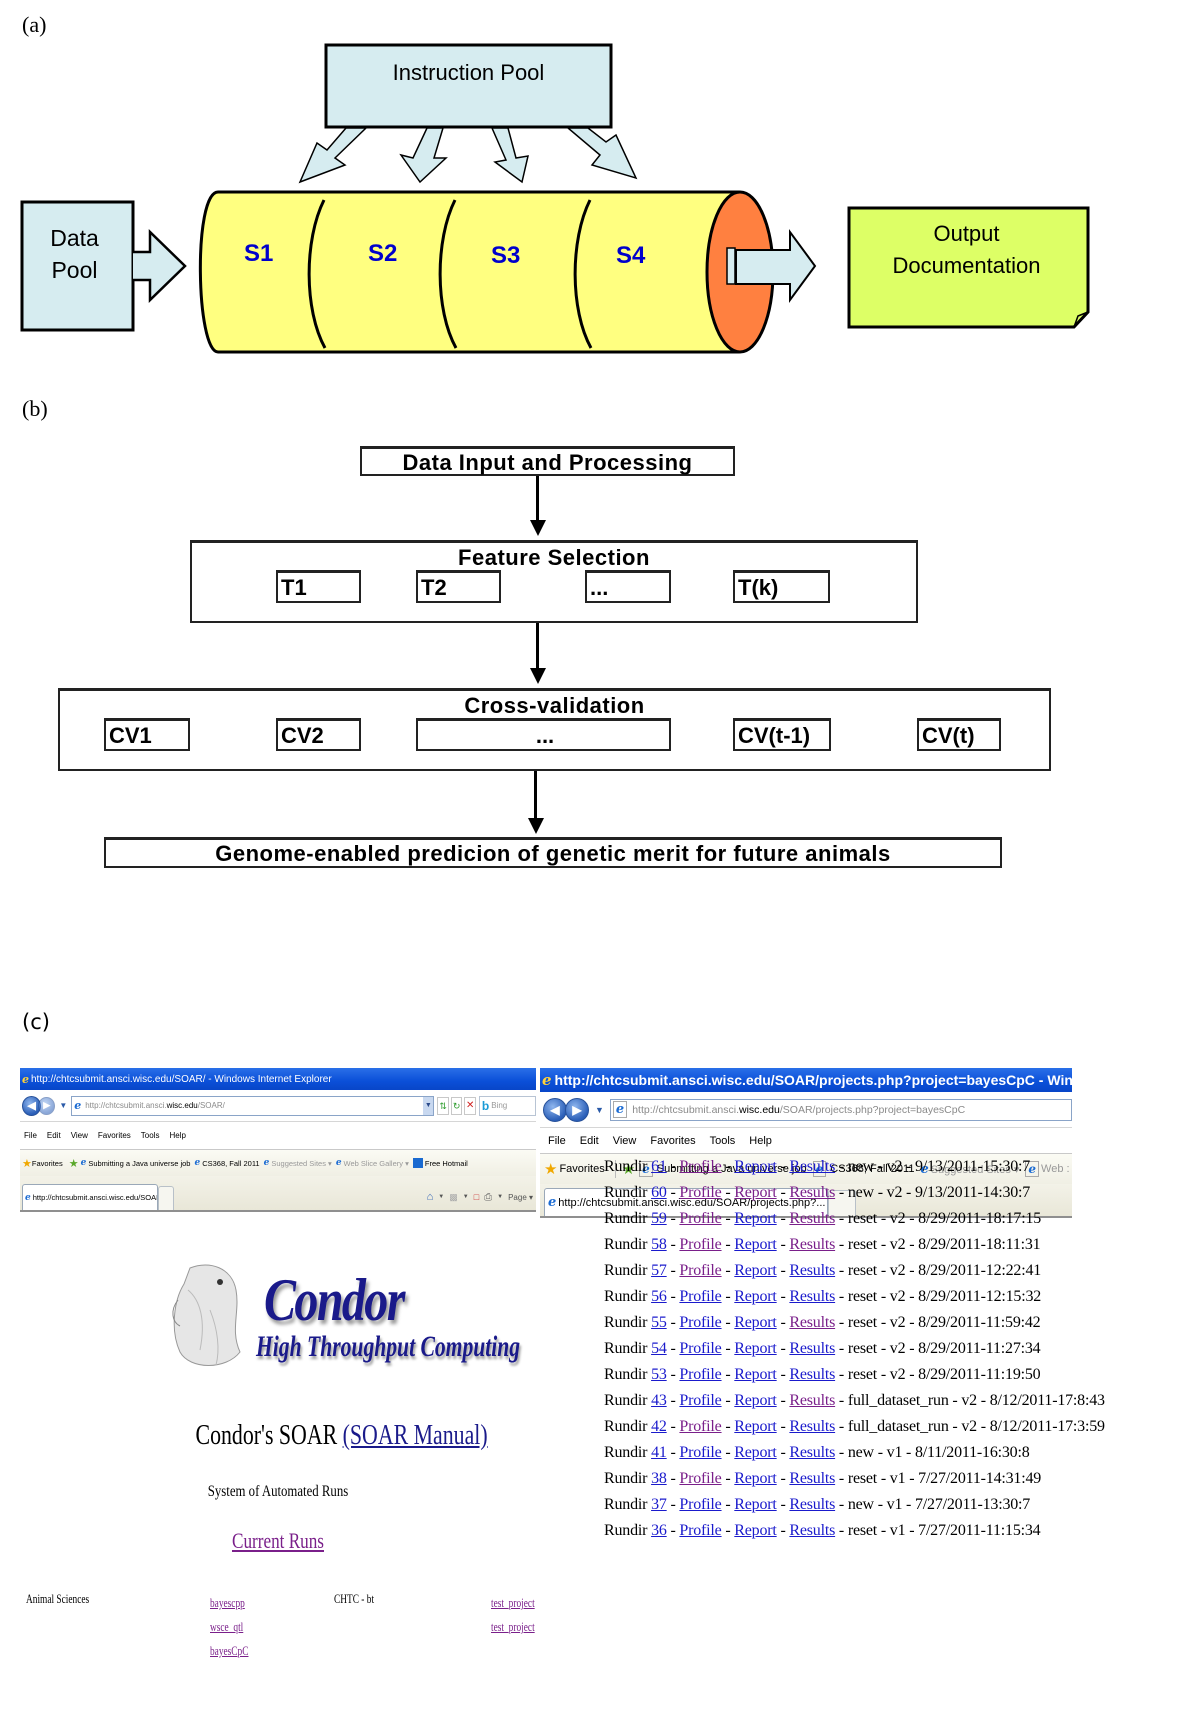  What do you see at coordinates (428, 1105) in the screenshot?
I see `address-dropdown-icon: ▼` at bounding box center [428, 1105].